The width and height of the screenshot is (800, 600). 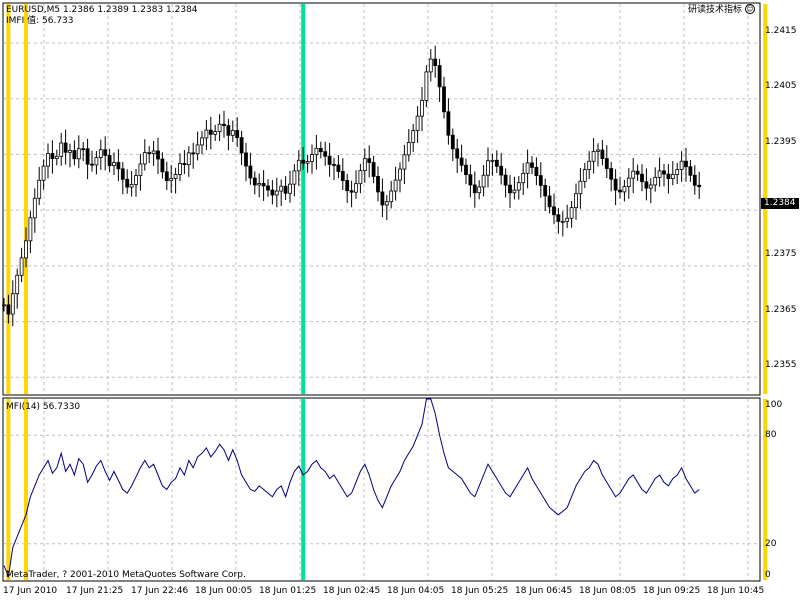 I want to click on y-tick-label: 1.2395, so click(x=781, y=142).